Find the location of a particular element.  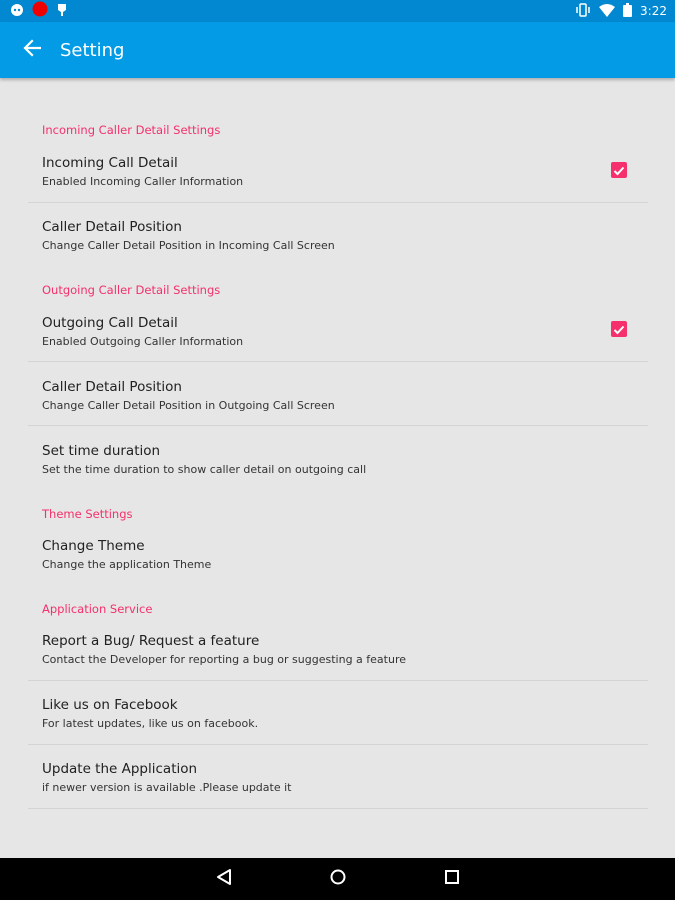

back-icon is located at coordinates (224, 879).